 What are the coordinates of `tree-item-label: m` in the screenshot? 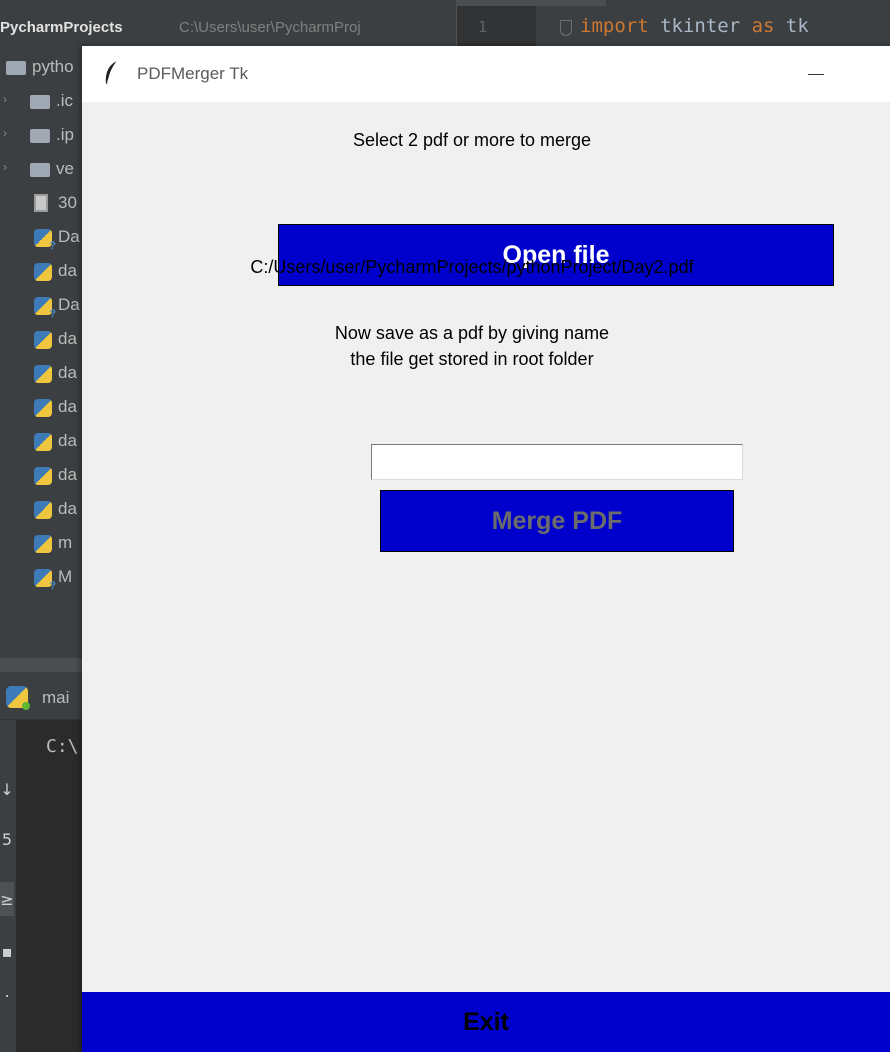 It's located at (65, 542).